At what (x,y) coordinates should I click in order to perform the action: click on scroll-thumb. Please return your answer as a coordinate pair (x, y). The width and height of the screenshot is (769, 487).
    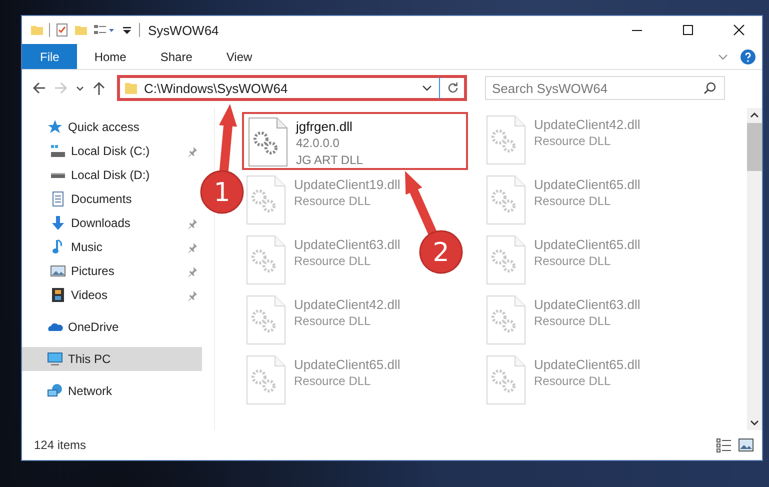
    Looking at the image, I should click on (754, 147).